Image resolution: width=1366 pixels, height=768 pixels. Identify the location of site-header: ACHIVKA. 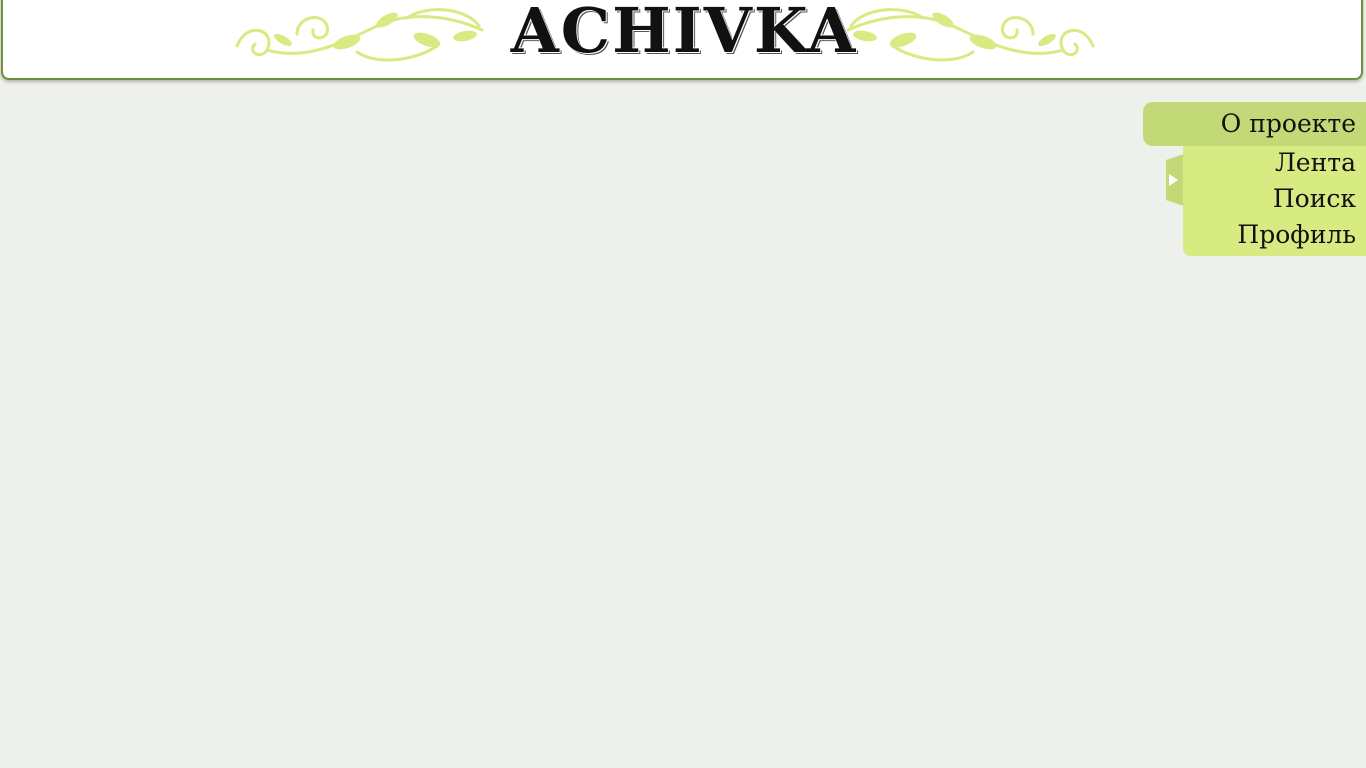
(682, 40).